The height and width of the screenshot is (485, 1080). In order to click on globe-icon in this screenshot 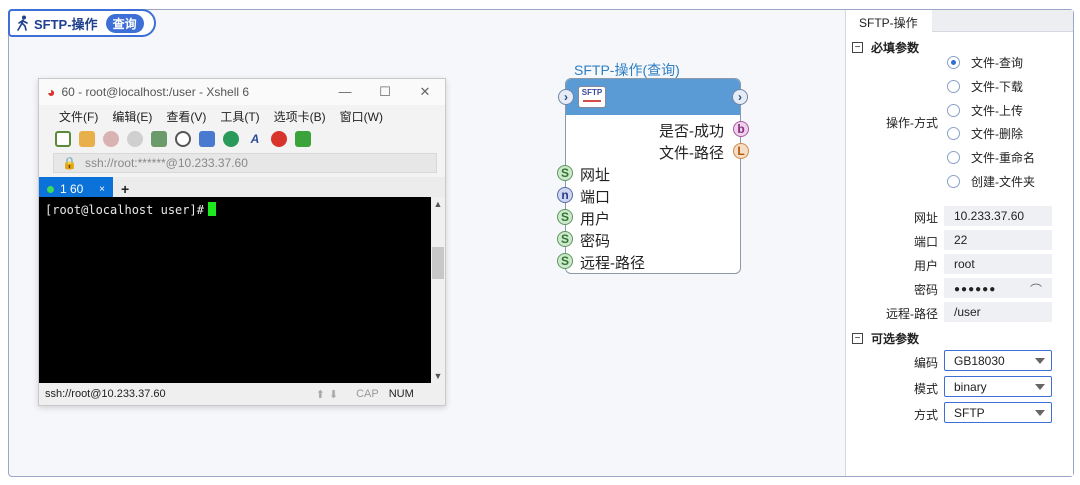, I will do `click(231, 139)`.